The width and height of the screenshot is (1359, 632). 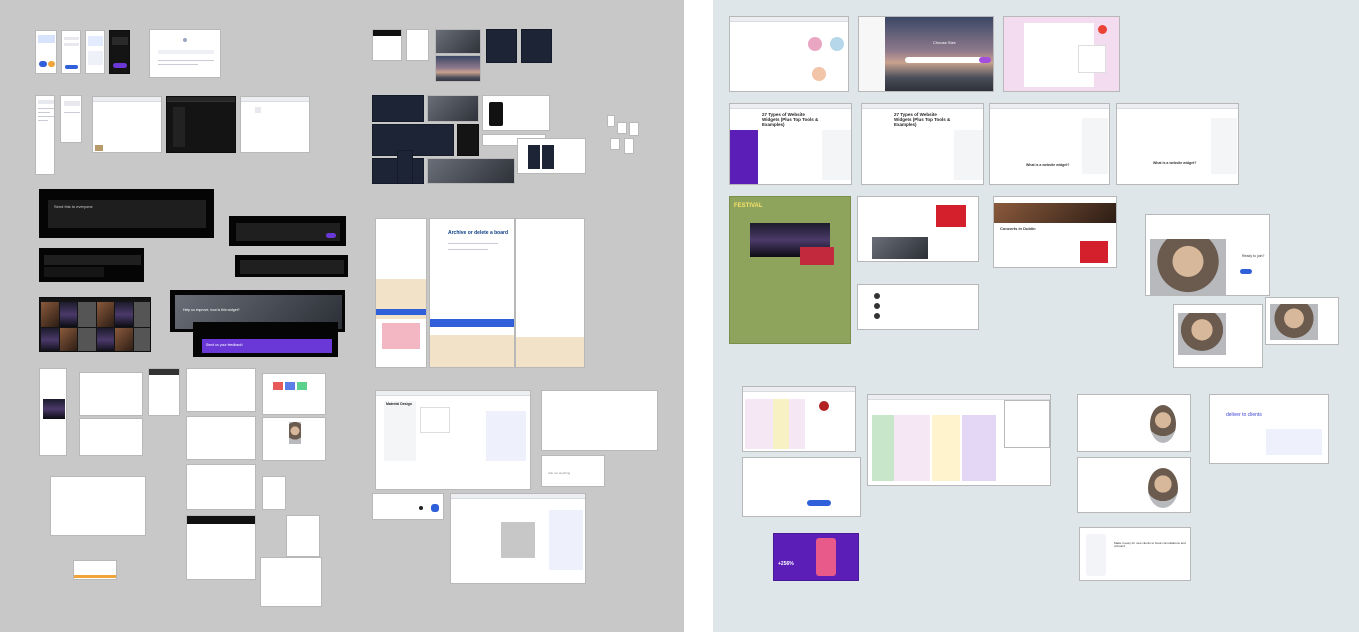 What do you see at coordinates (126, 213) in the screenshot?
I see `textbox-card: Send this to everyone` at bounding box center [126, 213].